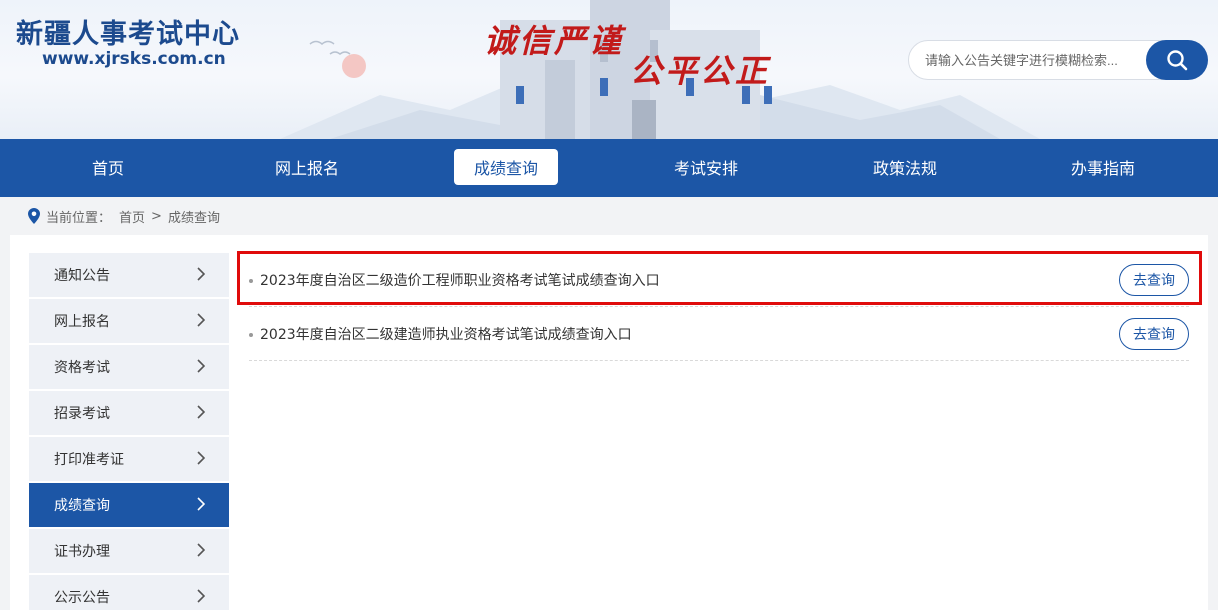 Image resolution: width=1218 pixels, height=610 pixels. What do you see at coordinates (82, 506) in the screenshot?
I see `sidebar-item-label: 成绩查询` at bounding box center [82, 506].